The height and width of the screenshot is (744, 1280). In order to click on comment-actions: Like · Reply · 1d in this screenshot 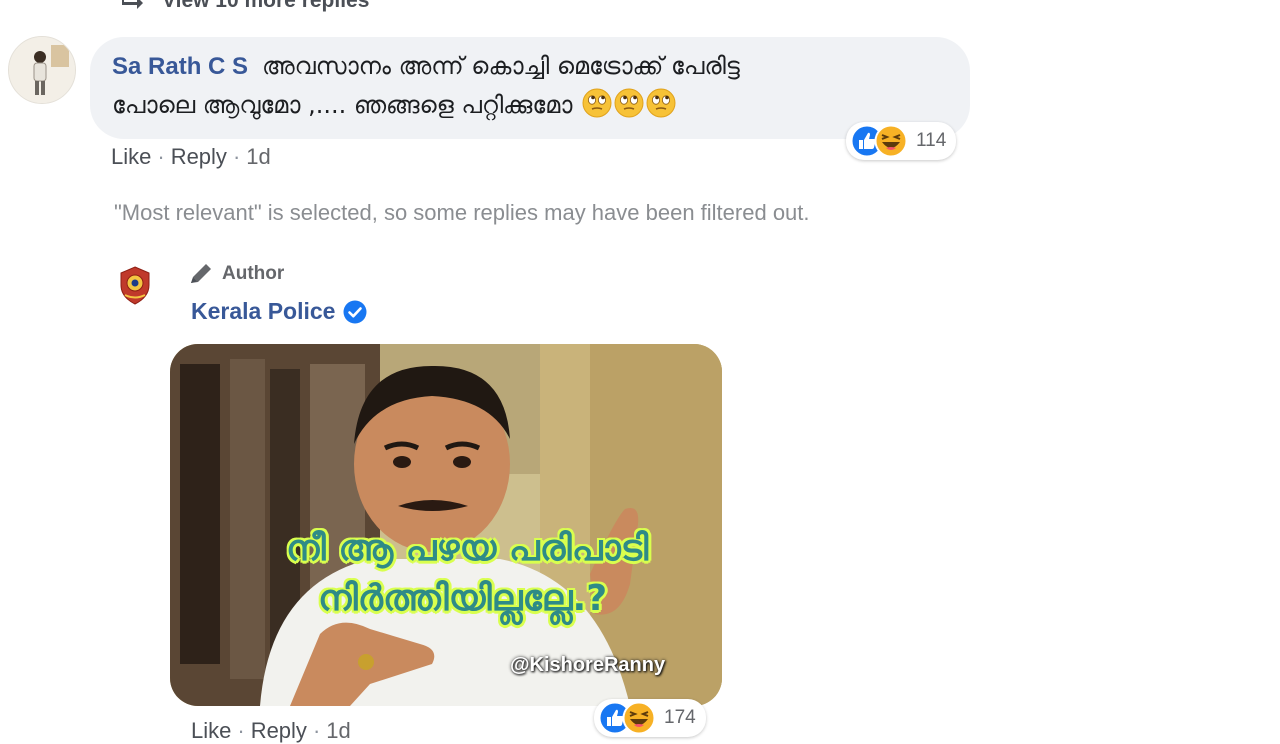, I will do `click(191, 157)`.